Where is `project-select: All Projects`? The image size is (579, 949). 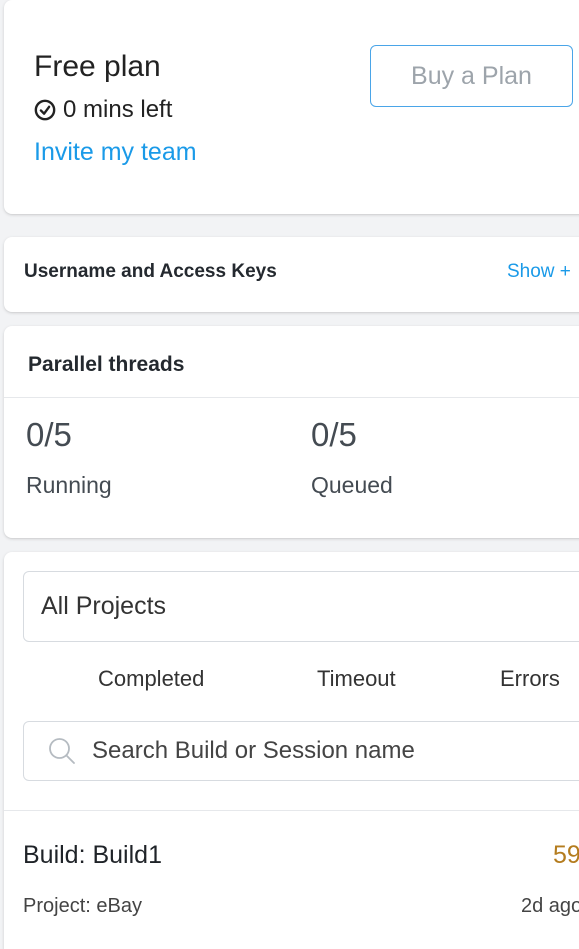
project-select: All Projects is located at coordinates (301, 606).